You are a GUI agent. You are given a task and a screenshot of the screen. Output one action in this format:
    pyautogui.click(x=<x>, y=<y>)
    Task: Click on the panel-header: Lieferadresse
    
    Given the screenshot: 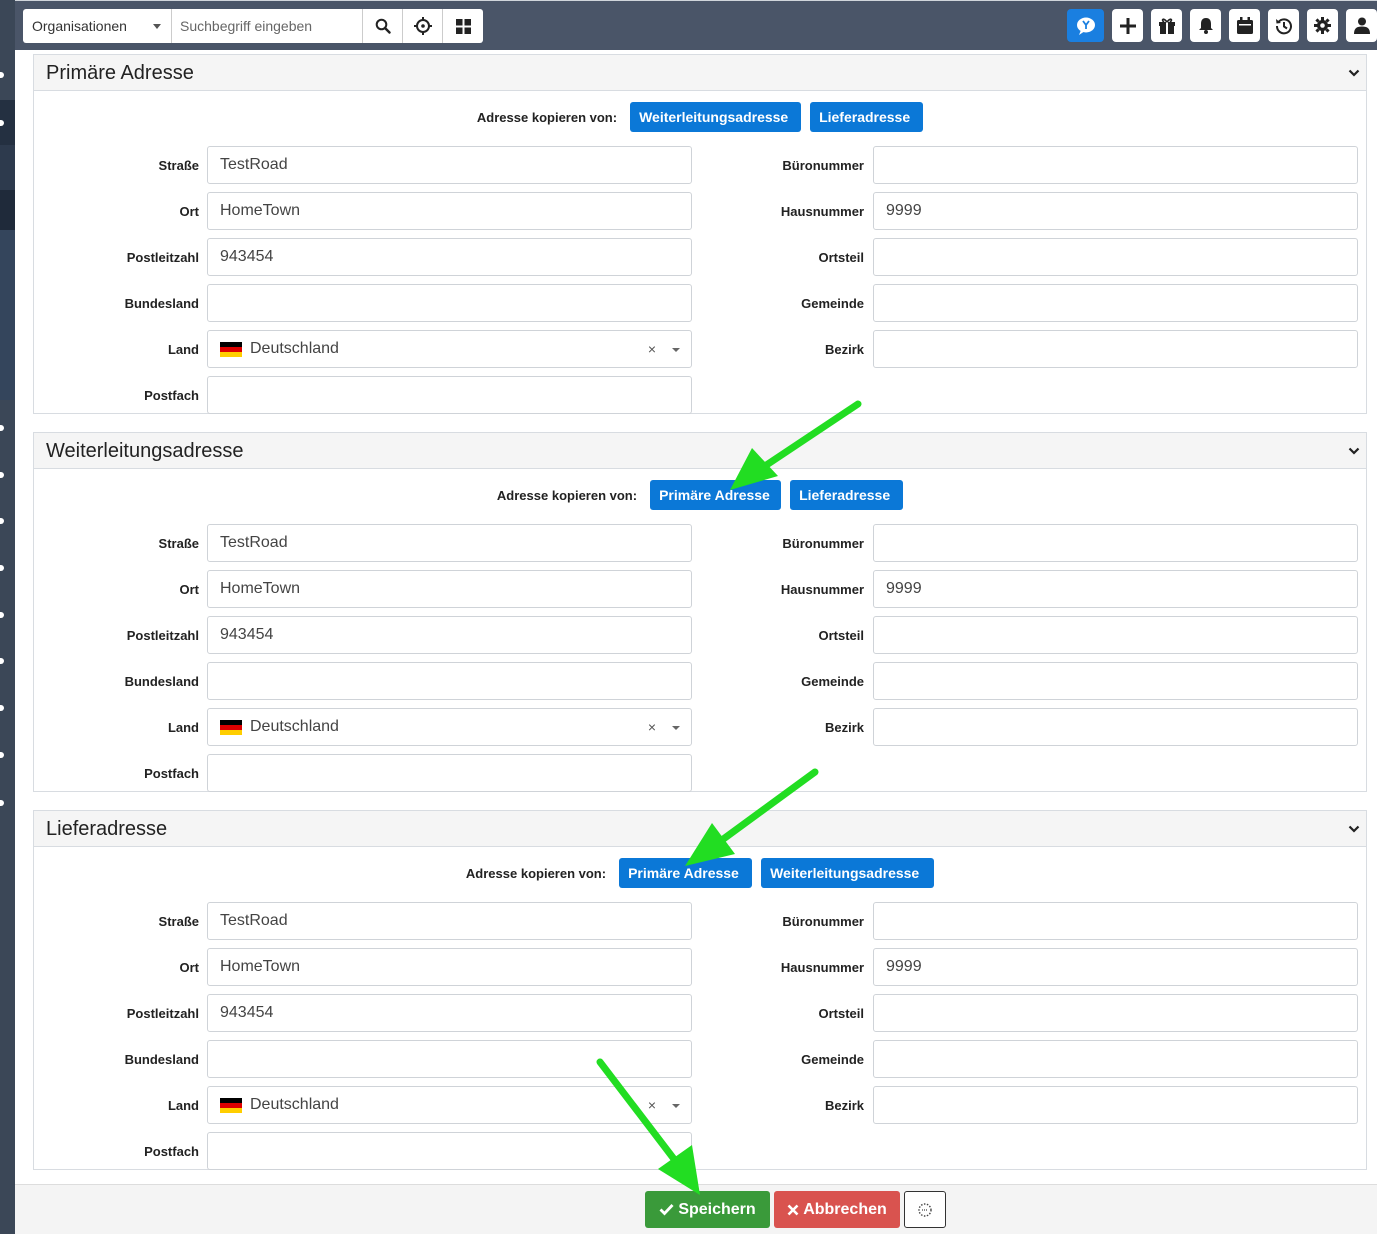 What is the action you would take?
    pyautogui.click(x=700, y=829)
    